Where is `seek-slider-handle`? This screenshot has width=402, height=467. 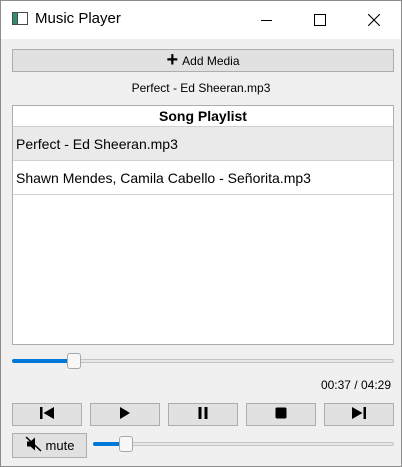
seek-slider-handle is located at coordinates (74, 361).